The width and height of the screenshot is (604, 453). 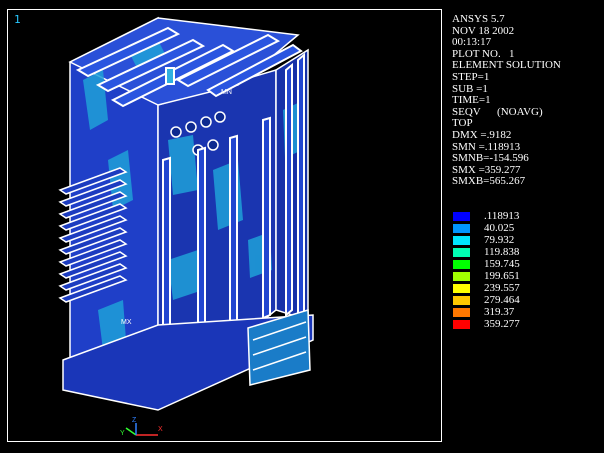 What do you see at coordinates (499, 312) in the screenshot?
I see `legend-label: 319.37` at bounding box center [499, 312].